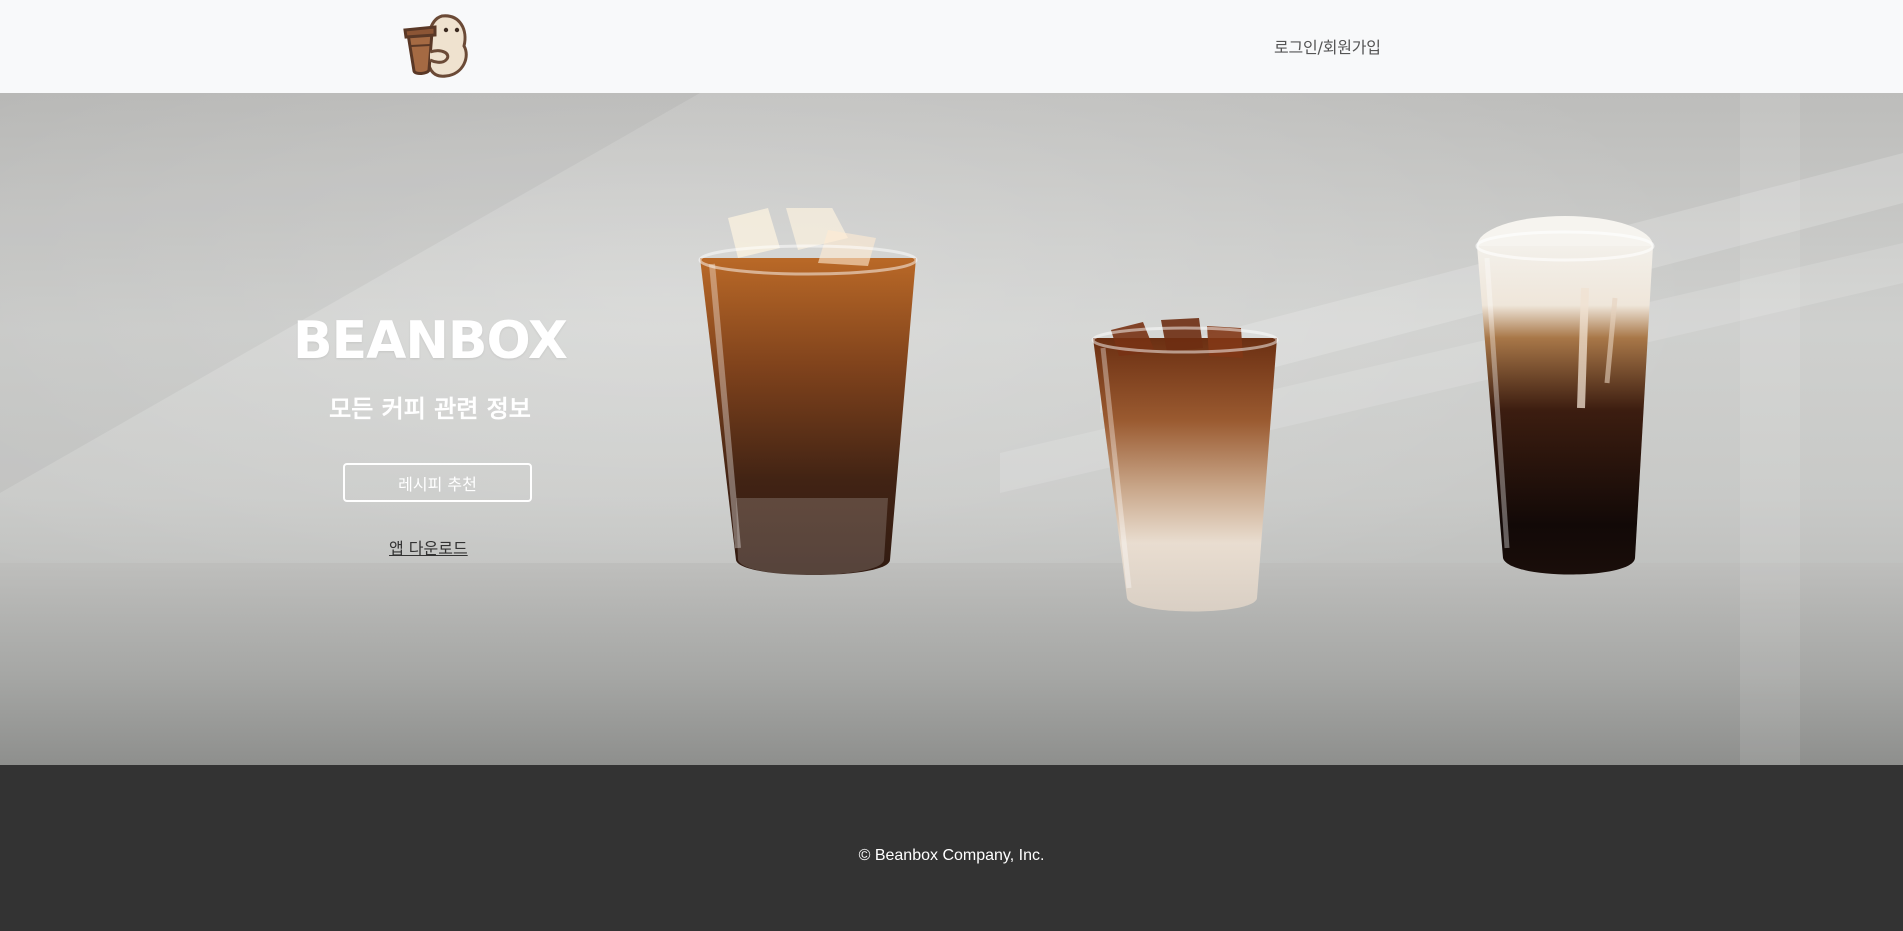 The image size is (1903, 931). What do you see at coordinates (430, 409) in the screenshot?
I see `hero-tagline: 모든 커피 관련 정보` at bounding box center [430, 409].